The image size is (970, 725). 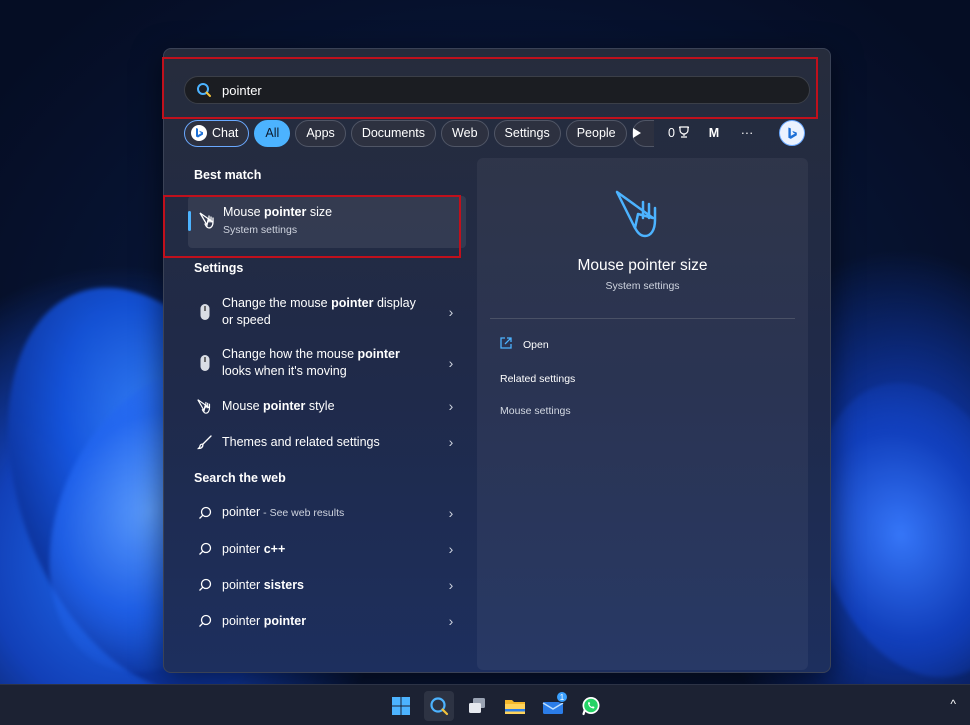 I want to click on section-settings: Settings, so click(x=219, y=268).